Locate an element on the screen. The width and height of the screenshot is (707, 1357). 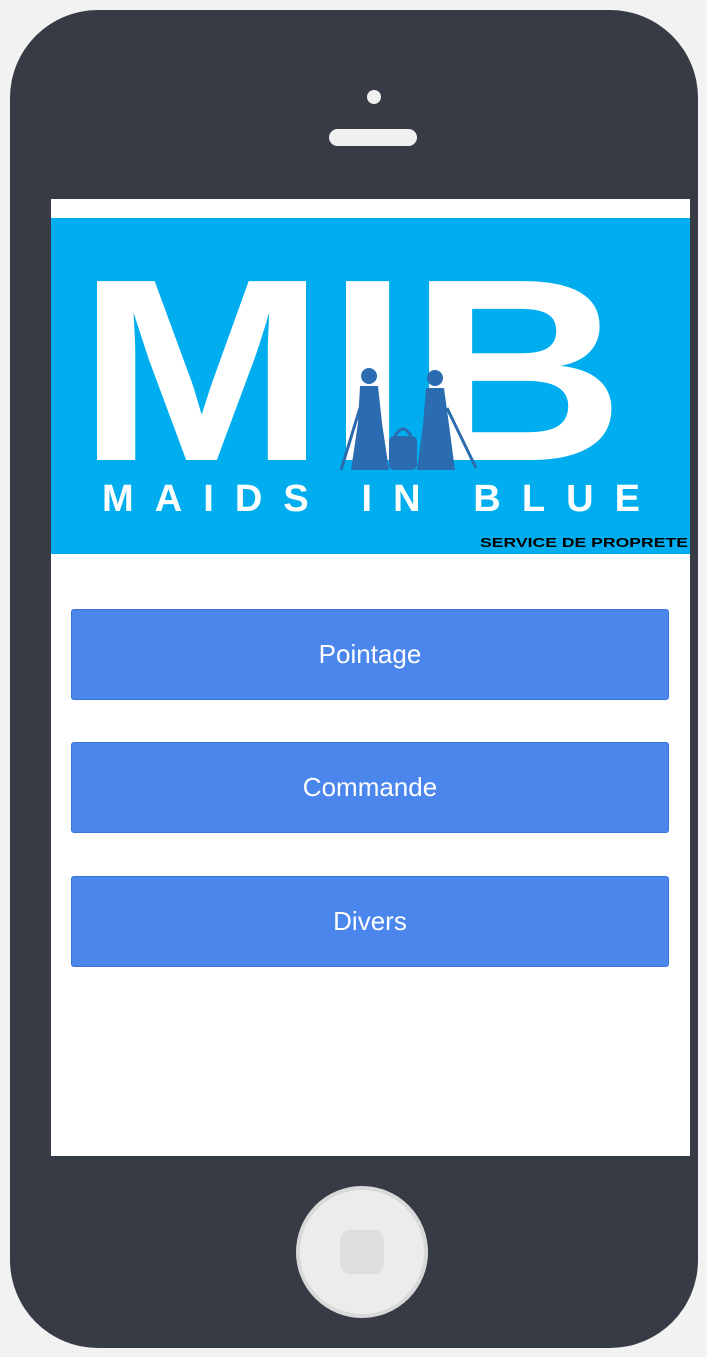
home-square-icon is located at coordinates (362, 1252).